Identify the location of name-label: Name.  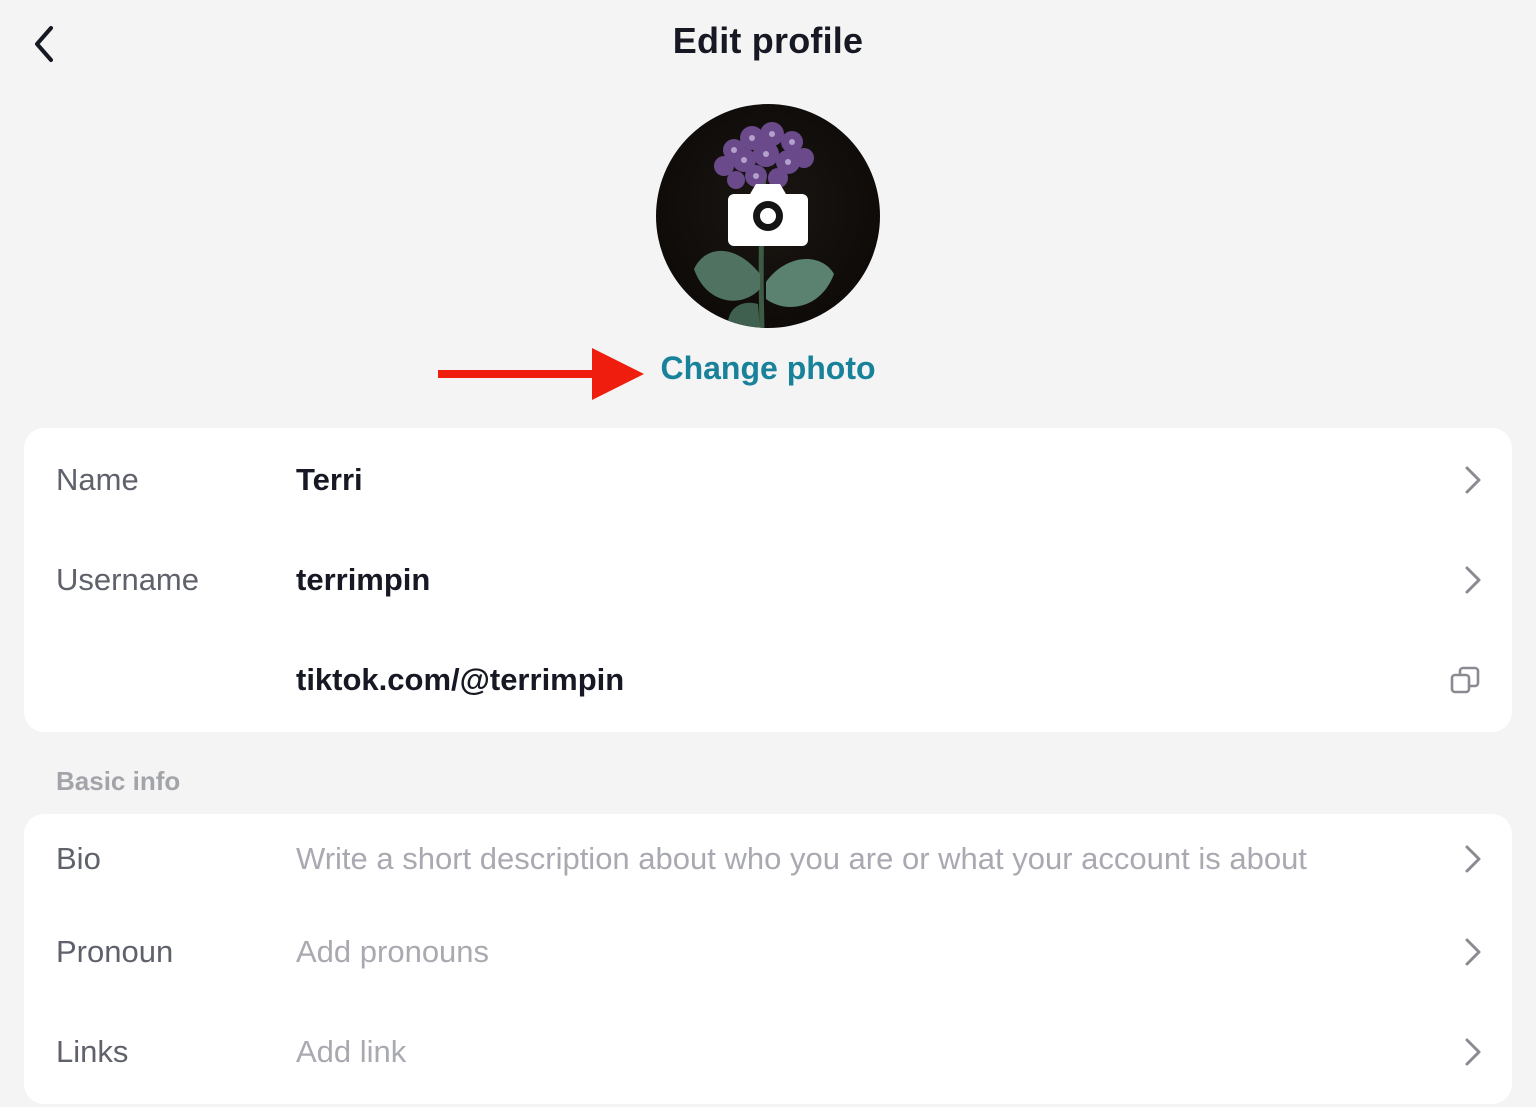
(97, 479).